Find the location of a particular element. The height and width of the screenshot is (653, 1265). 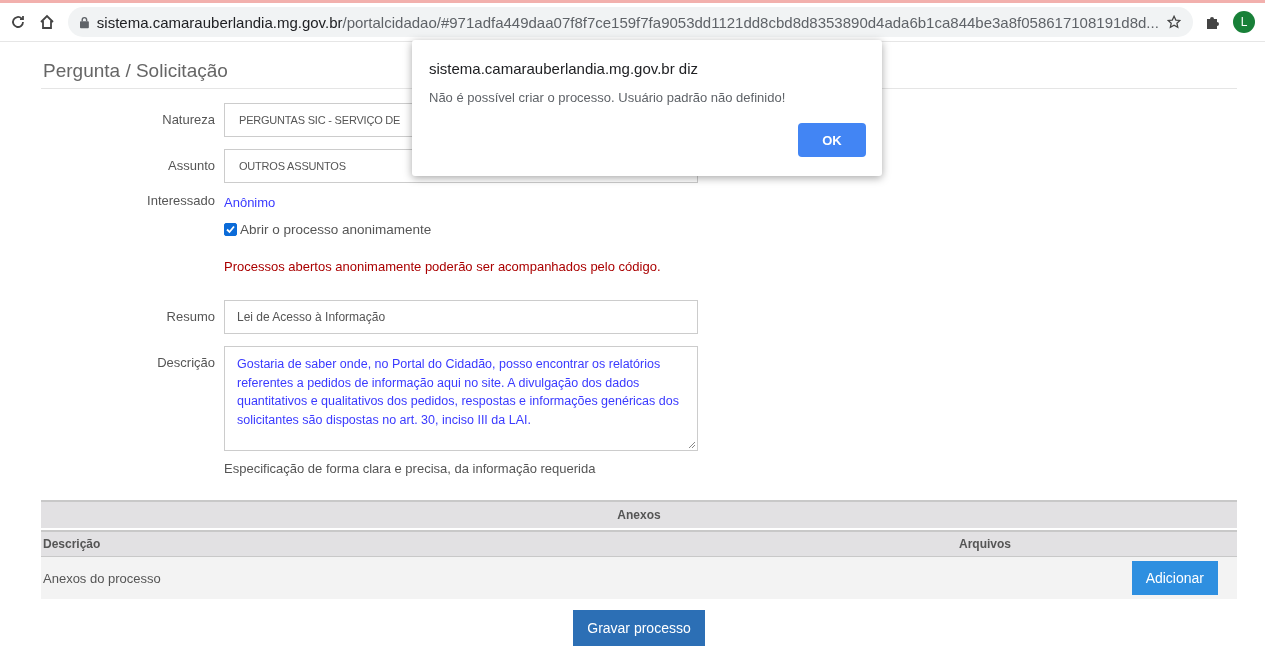

textarea-field: Gostaria de saber onde, no Portal do Cidadão, posso encontrar os relatórios referentes a pedidos de informação aqui no site. A divulgação dos dados quantitativos e qualitativos dos pedidos, respostas e informações genéricas dos solicitantes são dispostas no art. 30, inciso III da LAI. is located at coordinates (461, 398).